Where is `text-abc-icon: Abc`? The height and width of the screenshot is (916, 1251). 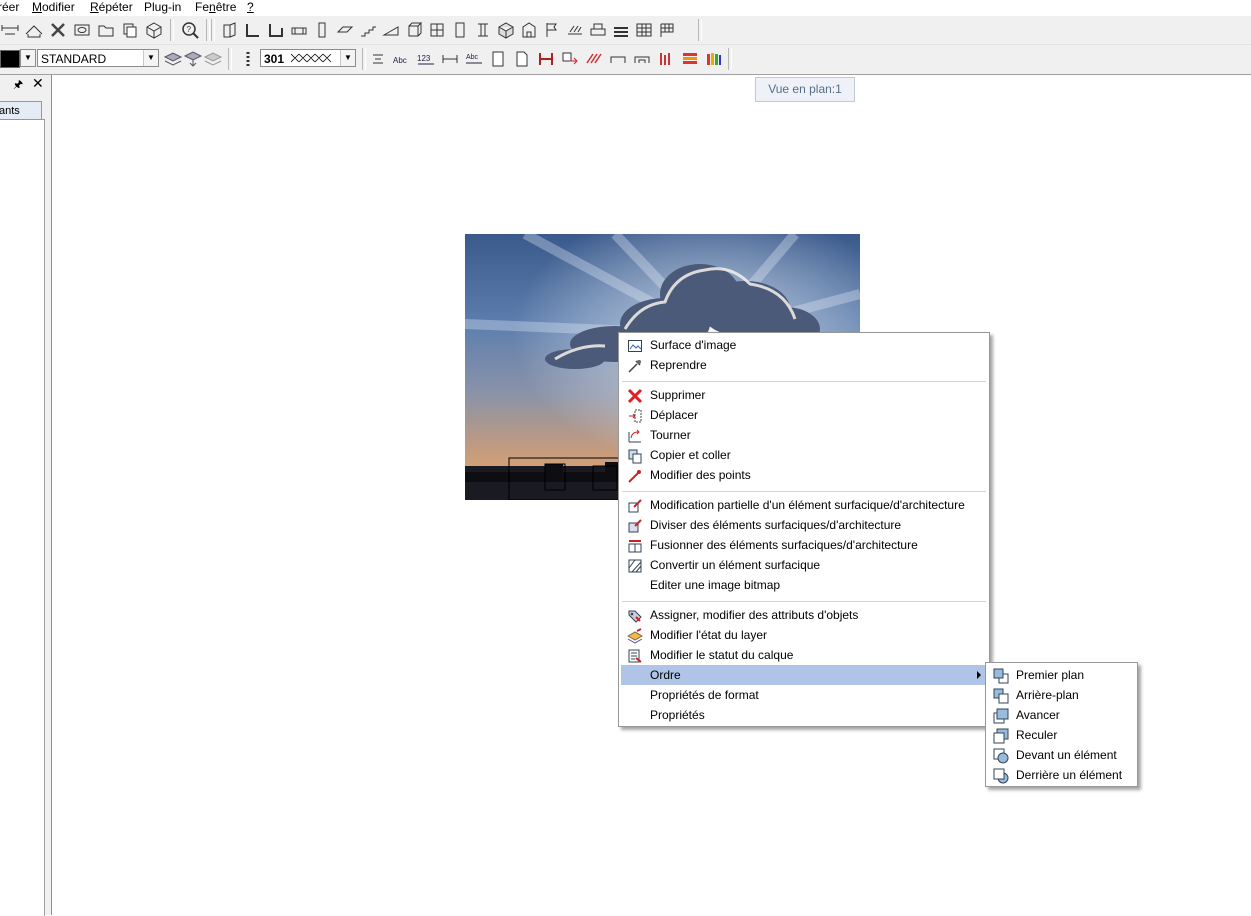
text-abc-icon: Abc is located at coordinates (402, 59).